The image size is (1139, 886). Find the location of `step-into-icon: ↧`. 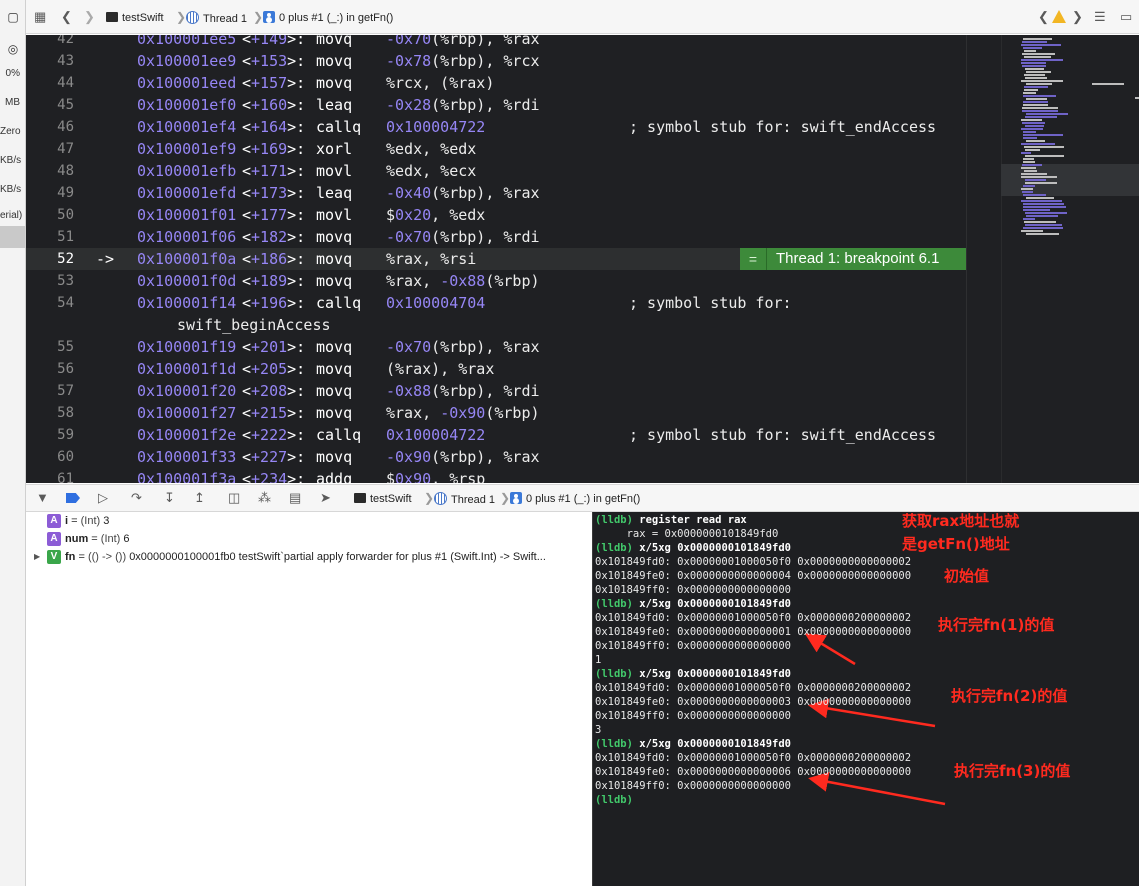

step-into-icon: ↧ is located at coordinates (169, 498).